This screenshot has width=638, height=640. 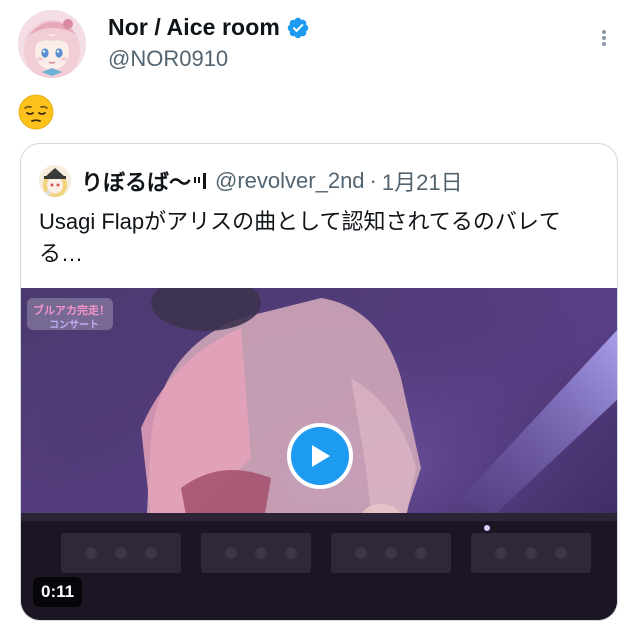 I want to click on svg-text: コンサート, so click(x=74, y=325).